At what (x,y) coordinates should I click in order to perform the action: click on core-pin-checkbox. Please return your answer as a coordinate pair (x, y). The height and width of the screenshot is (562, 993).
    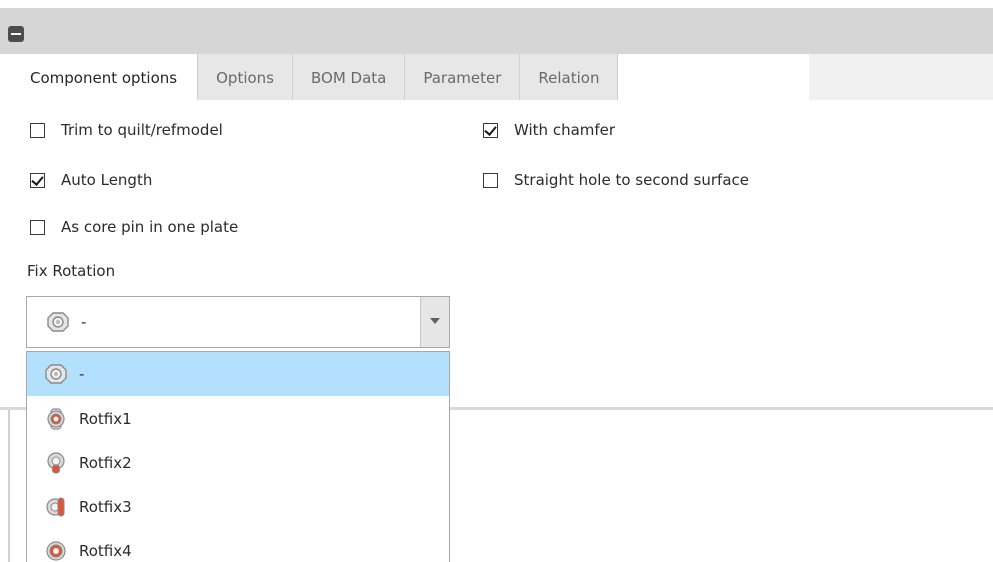
    Looking at the image, I should click on (37, 227).